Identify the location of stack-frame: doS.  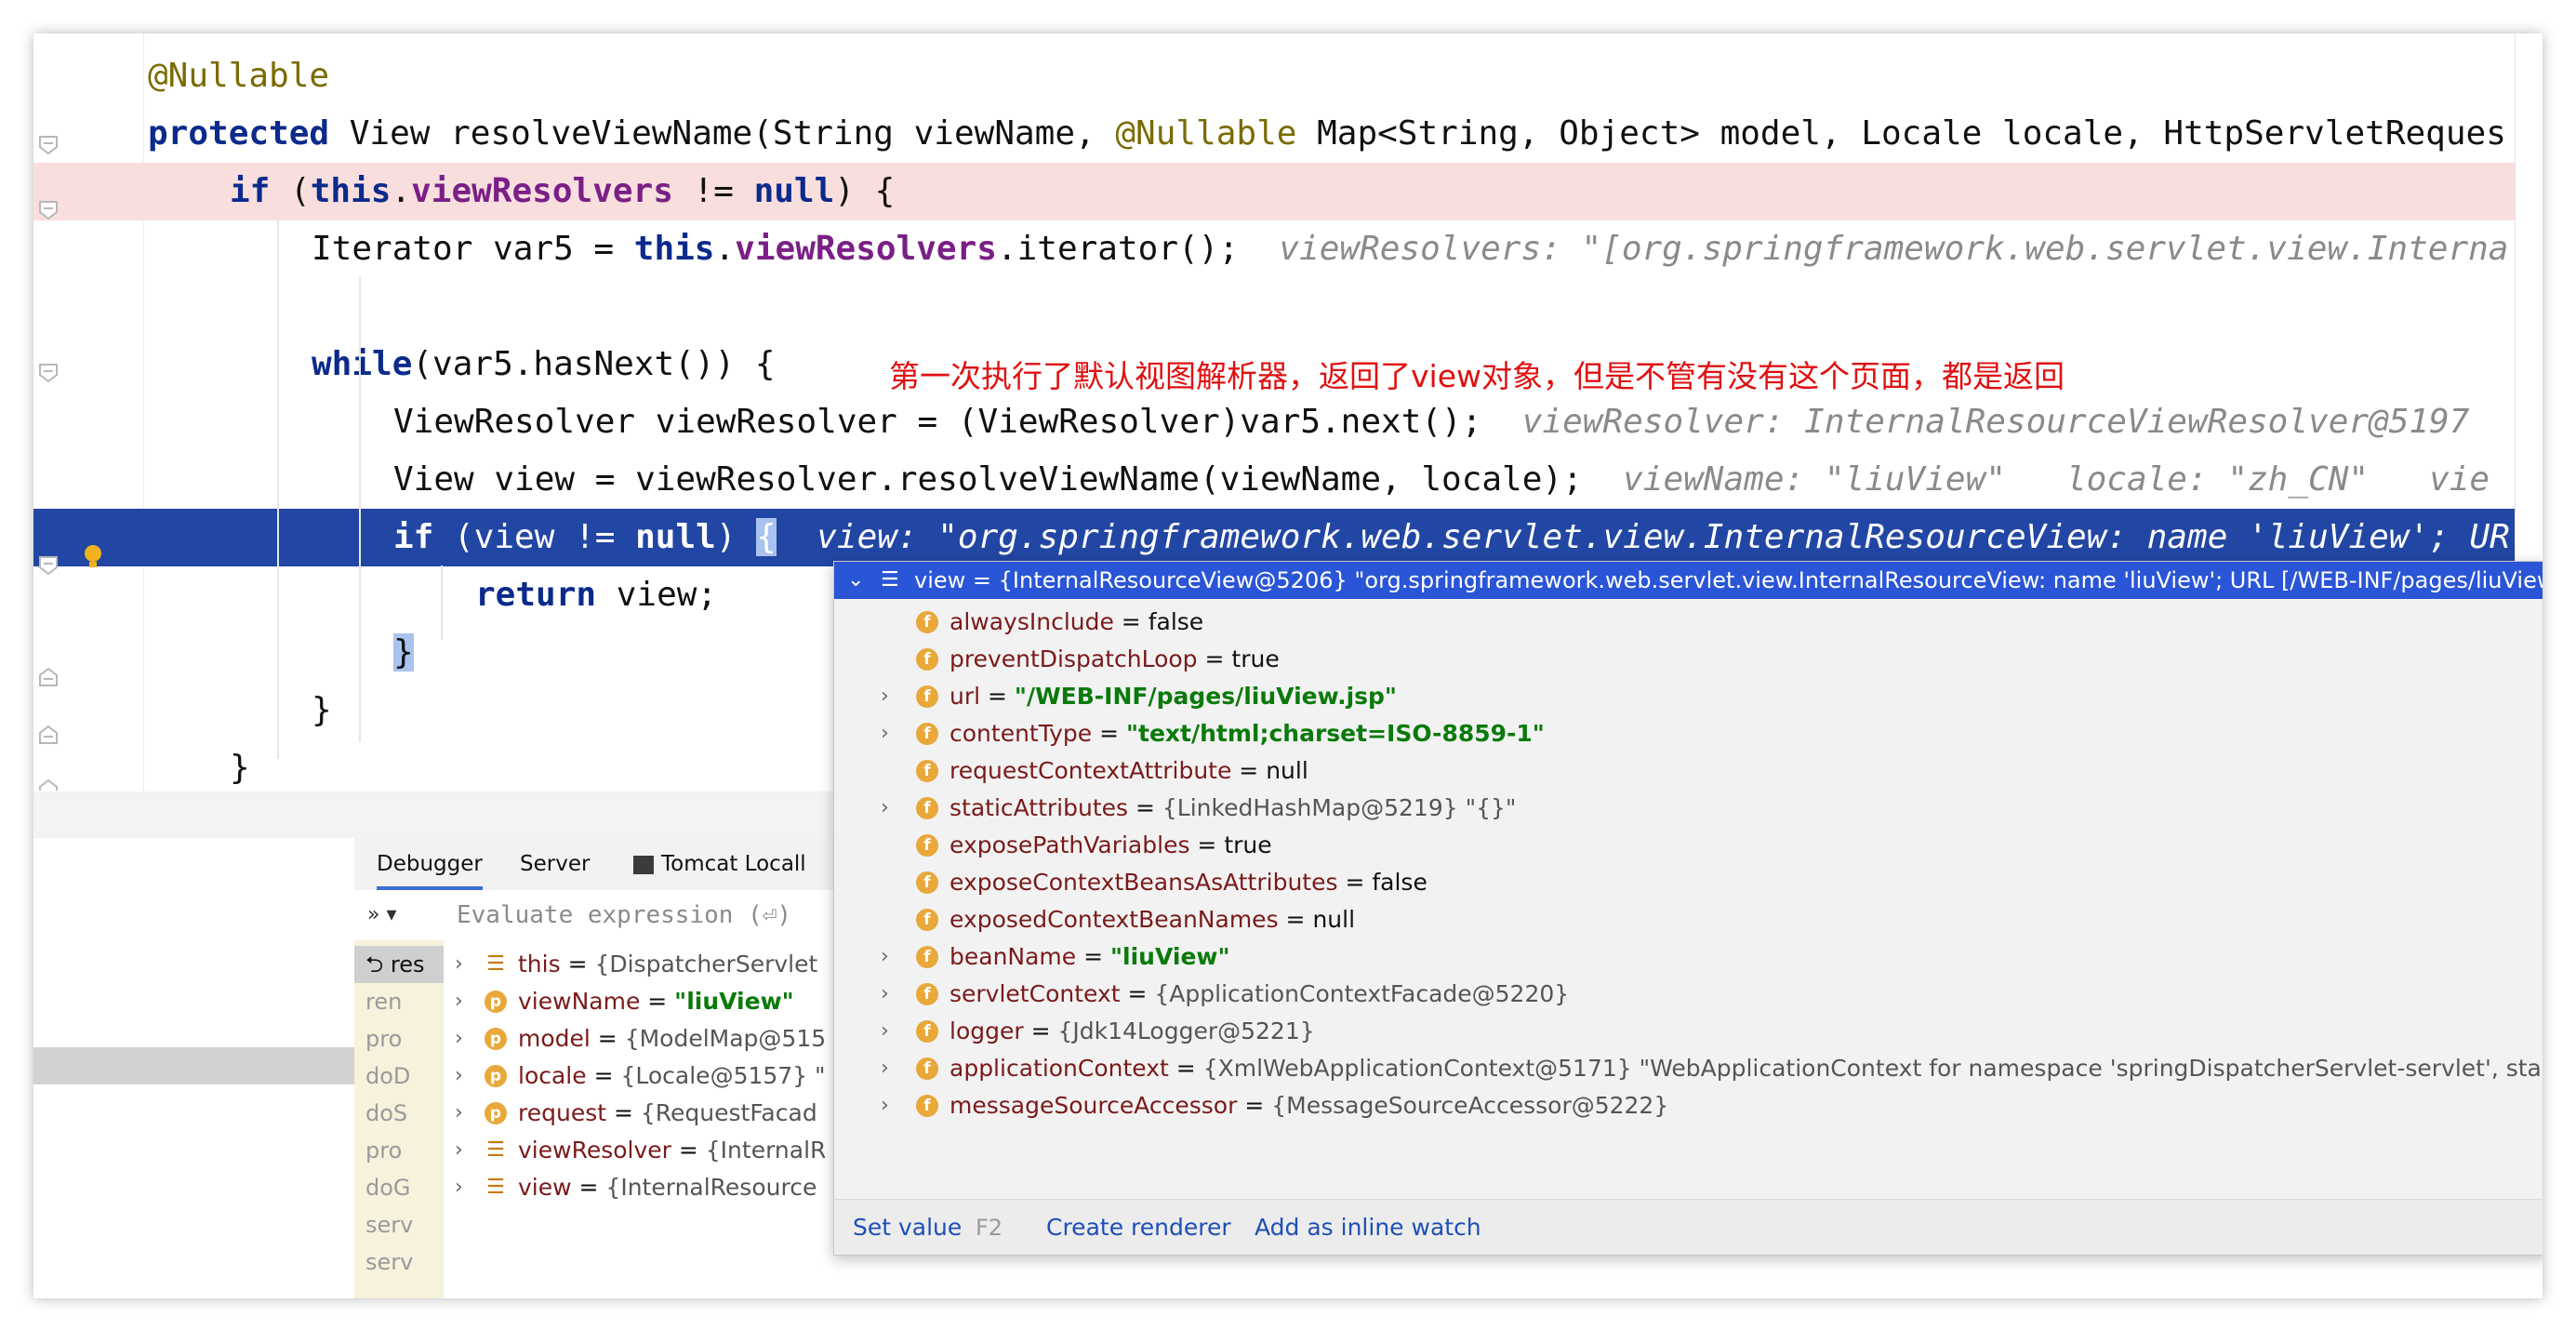
(399, 1114).